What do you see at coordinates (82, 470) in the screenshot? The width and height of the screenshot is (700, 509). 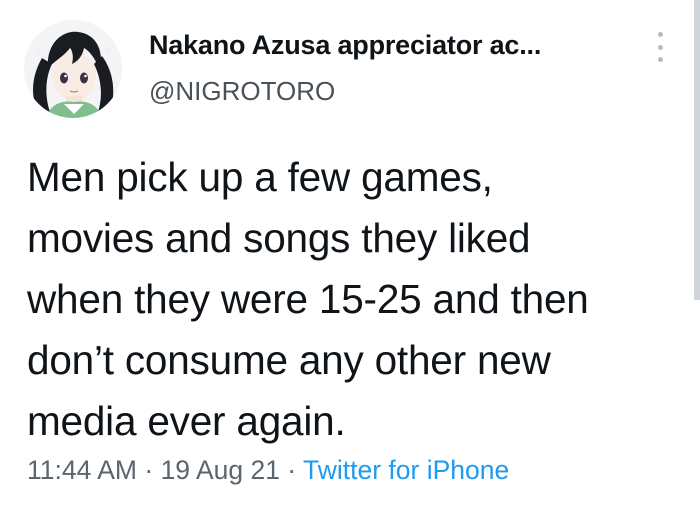 I see `tweet-time: 11:44 AM` at bounding box center [82, 470].